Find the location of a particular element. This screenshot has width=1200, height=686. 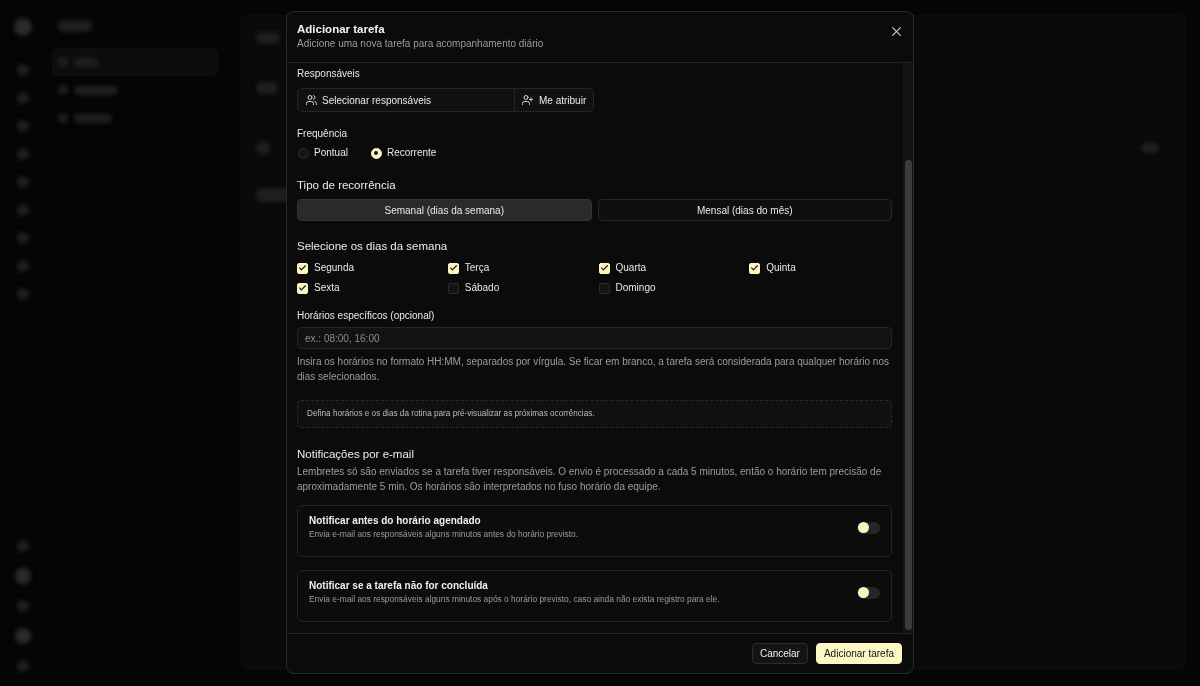

user-plus-icon is located at coordinates (527, 100).